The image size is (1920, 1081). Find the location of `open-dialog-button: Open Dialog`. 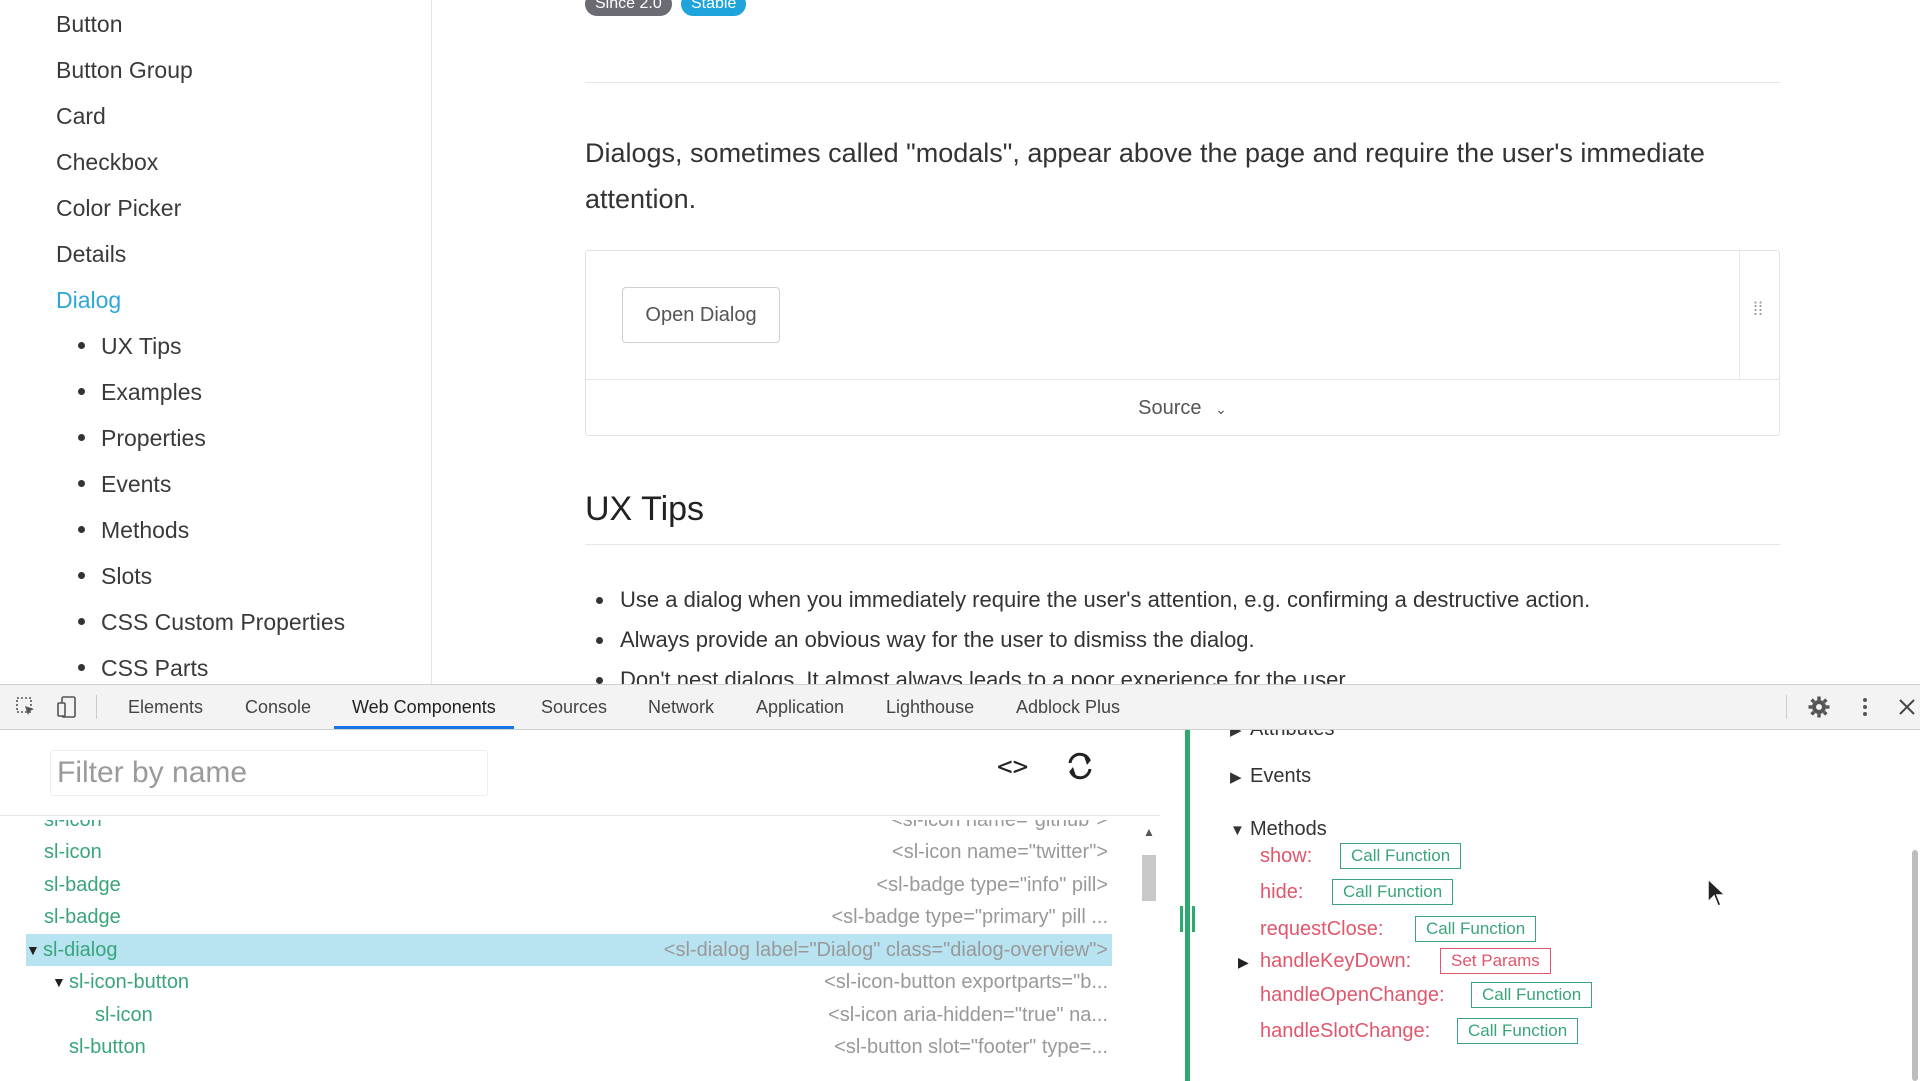

open-dialog-button: Open Dialog is located at coordinates (701, 315).